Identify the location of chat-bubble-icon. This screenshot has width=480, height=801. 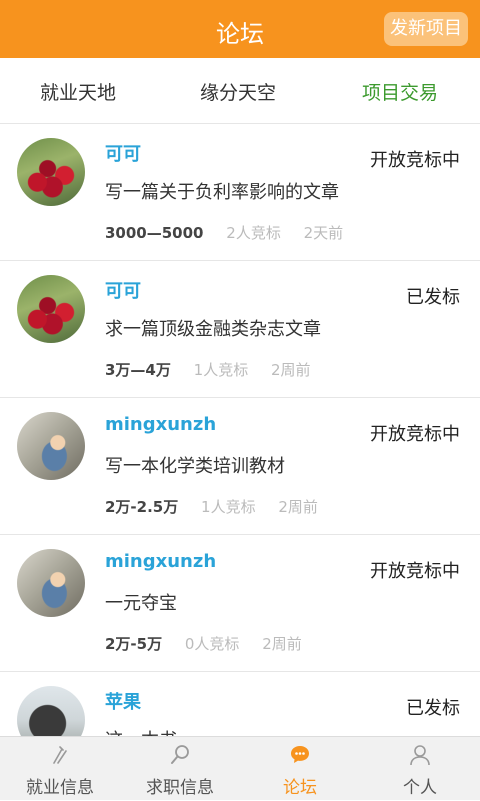
(300, 754).